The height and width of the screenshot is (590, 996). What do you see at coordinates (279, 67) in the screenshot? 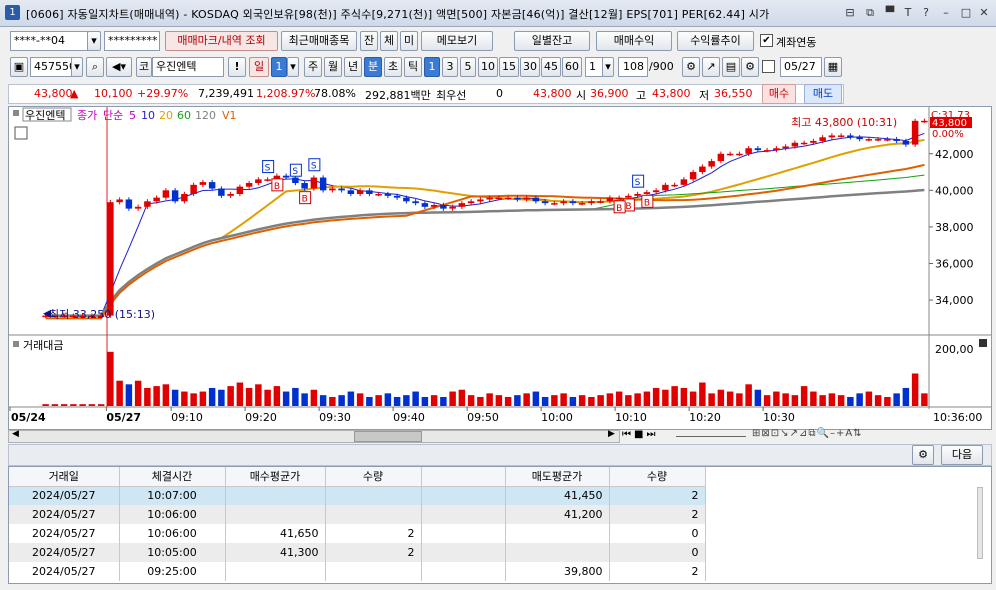
I see `period-num-field: 1` at bounding box center [279, 67].